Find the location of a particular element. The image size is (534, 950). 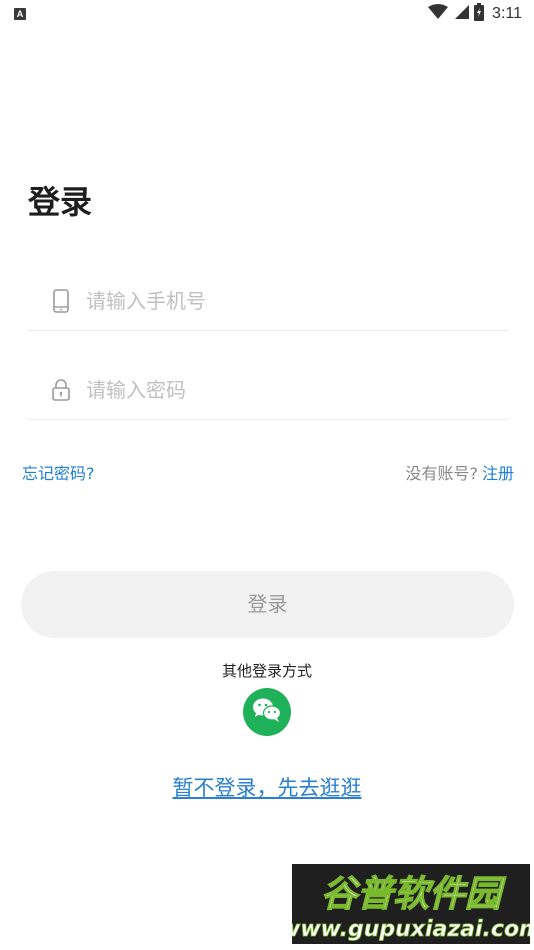

password-input-row is located at coordinates (268, 390).